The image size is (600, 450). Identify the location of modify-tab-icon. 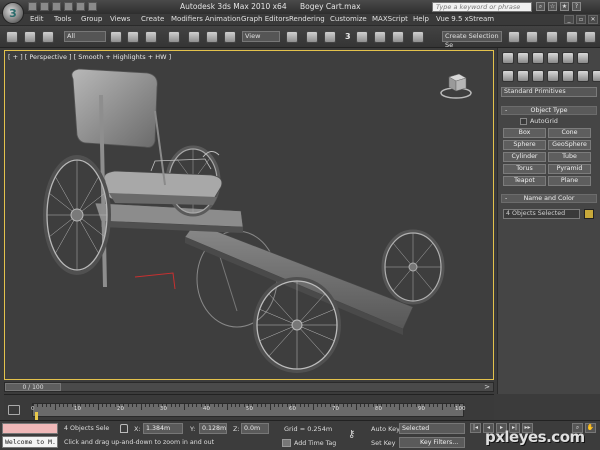
(523, 58).